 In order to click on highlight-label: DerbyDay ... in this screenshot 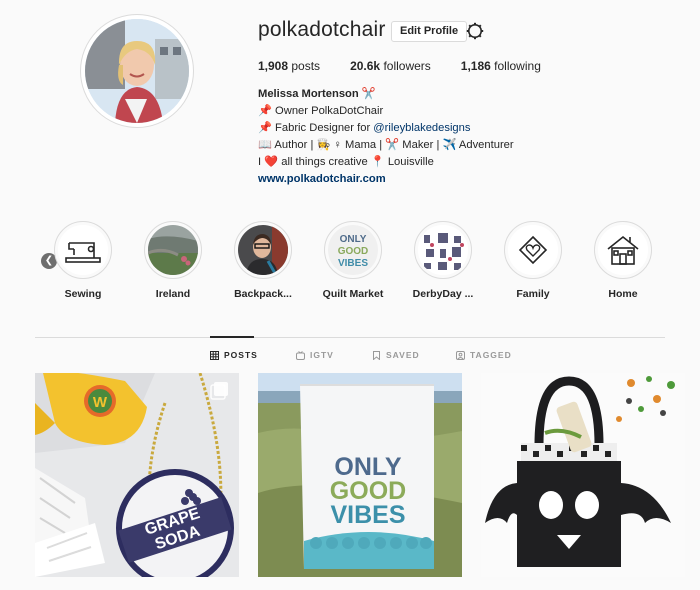, I will do `click(443, 294)`.